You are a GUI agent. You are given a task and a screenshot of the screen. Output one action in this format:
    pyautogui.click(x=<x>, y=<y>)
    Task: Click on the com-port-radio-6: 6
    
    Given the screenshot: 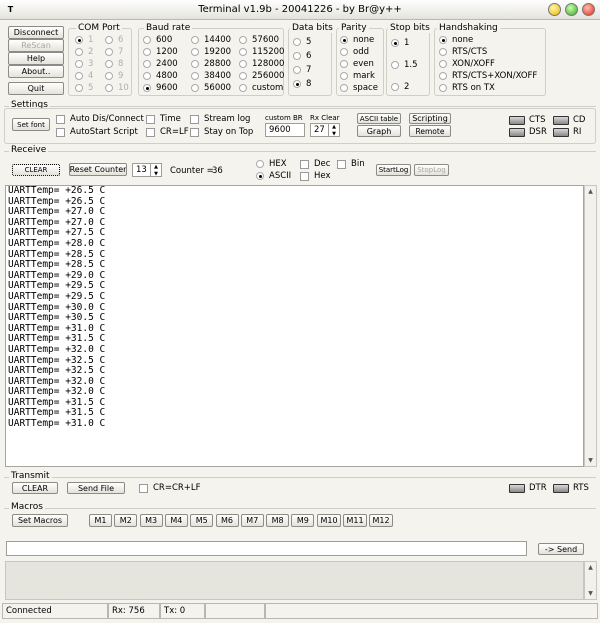 What is the action you would take?
    pyautogui.click(x=114, y=40)
    